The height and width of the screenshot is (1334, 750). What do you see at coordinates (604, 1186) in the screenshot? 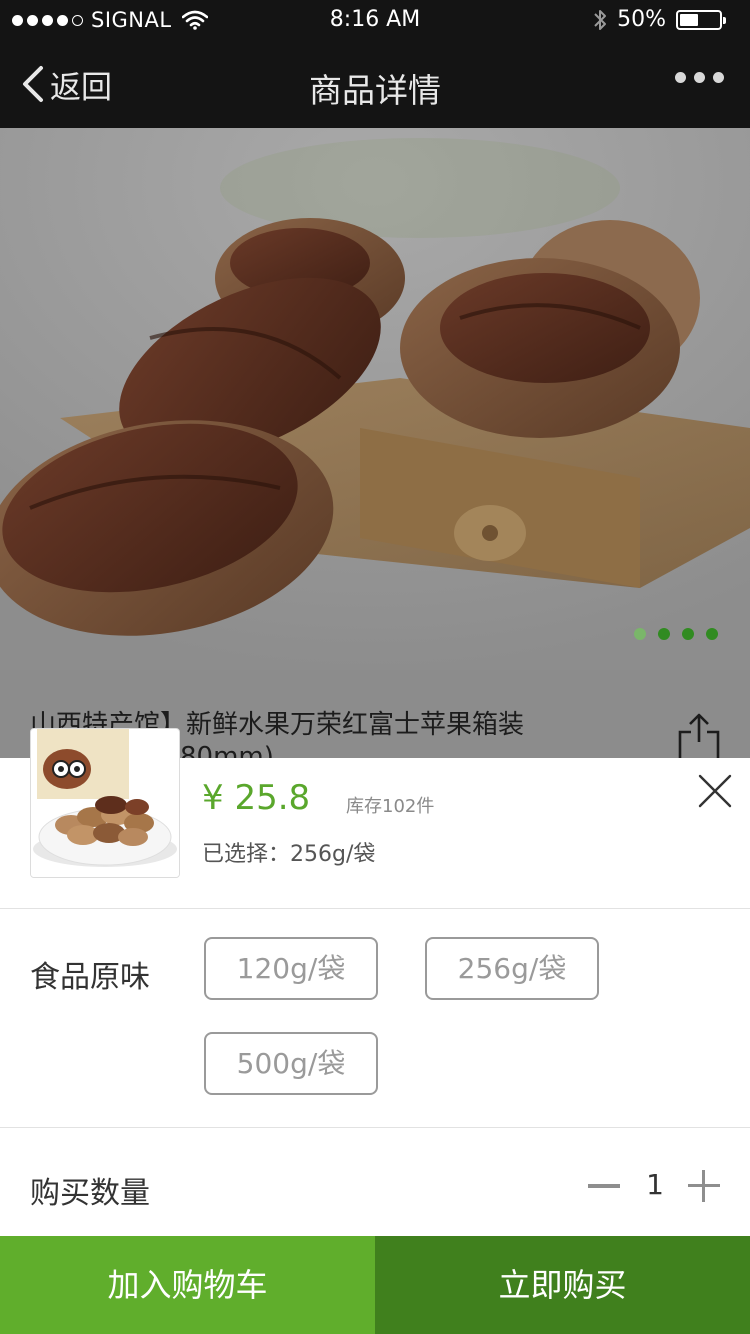
I see `decrease-quantity-button` at bounding box center [604, 1186].